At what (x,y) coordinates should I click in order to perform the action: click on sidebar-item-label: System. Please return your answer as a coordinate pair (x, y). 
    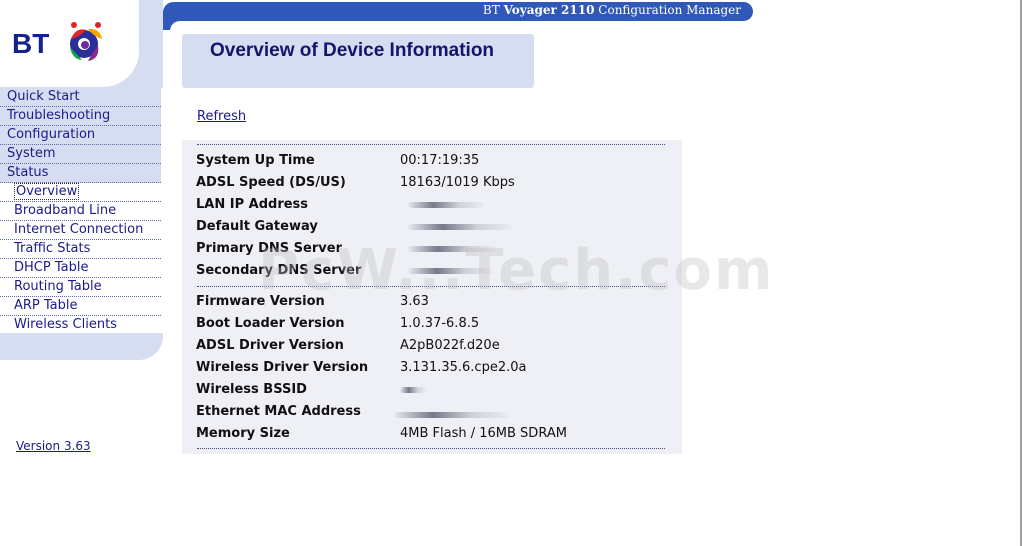
    Looking at the image, I should click on (31, 153).